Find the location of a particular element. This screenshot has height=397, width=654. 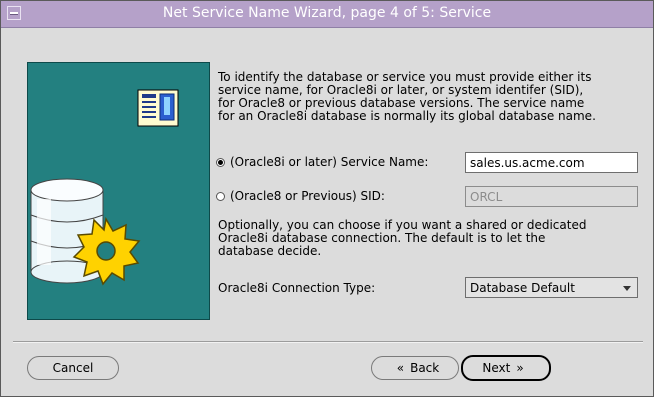

cancel-button: Cancel is located at coordinates (73, 368).